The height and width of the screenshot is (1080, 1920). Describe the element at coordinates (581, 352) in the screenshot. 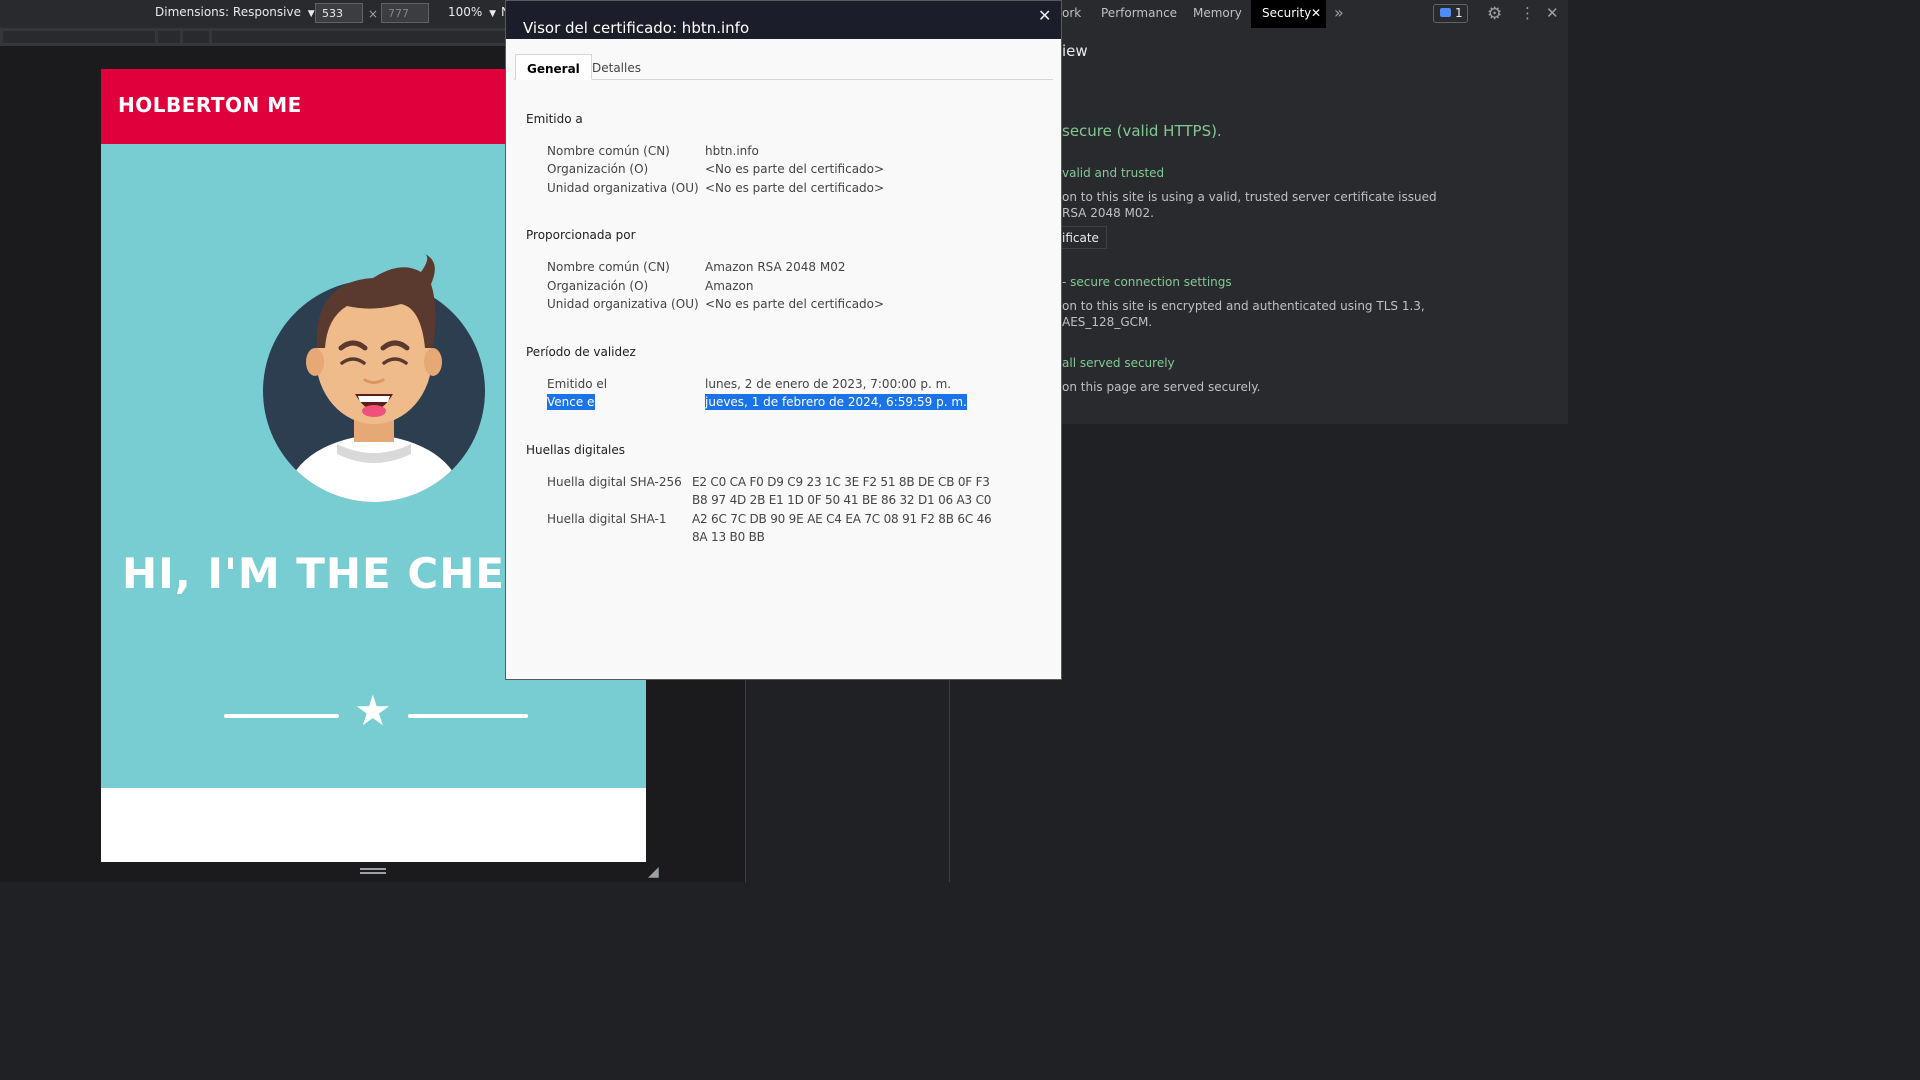

I see `validity-heading: Período de validez` at that location.